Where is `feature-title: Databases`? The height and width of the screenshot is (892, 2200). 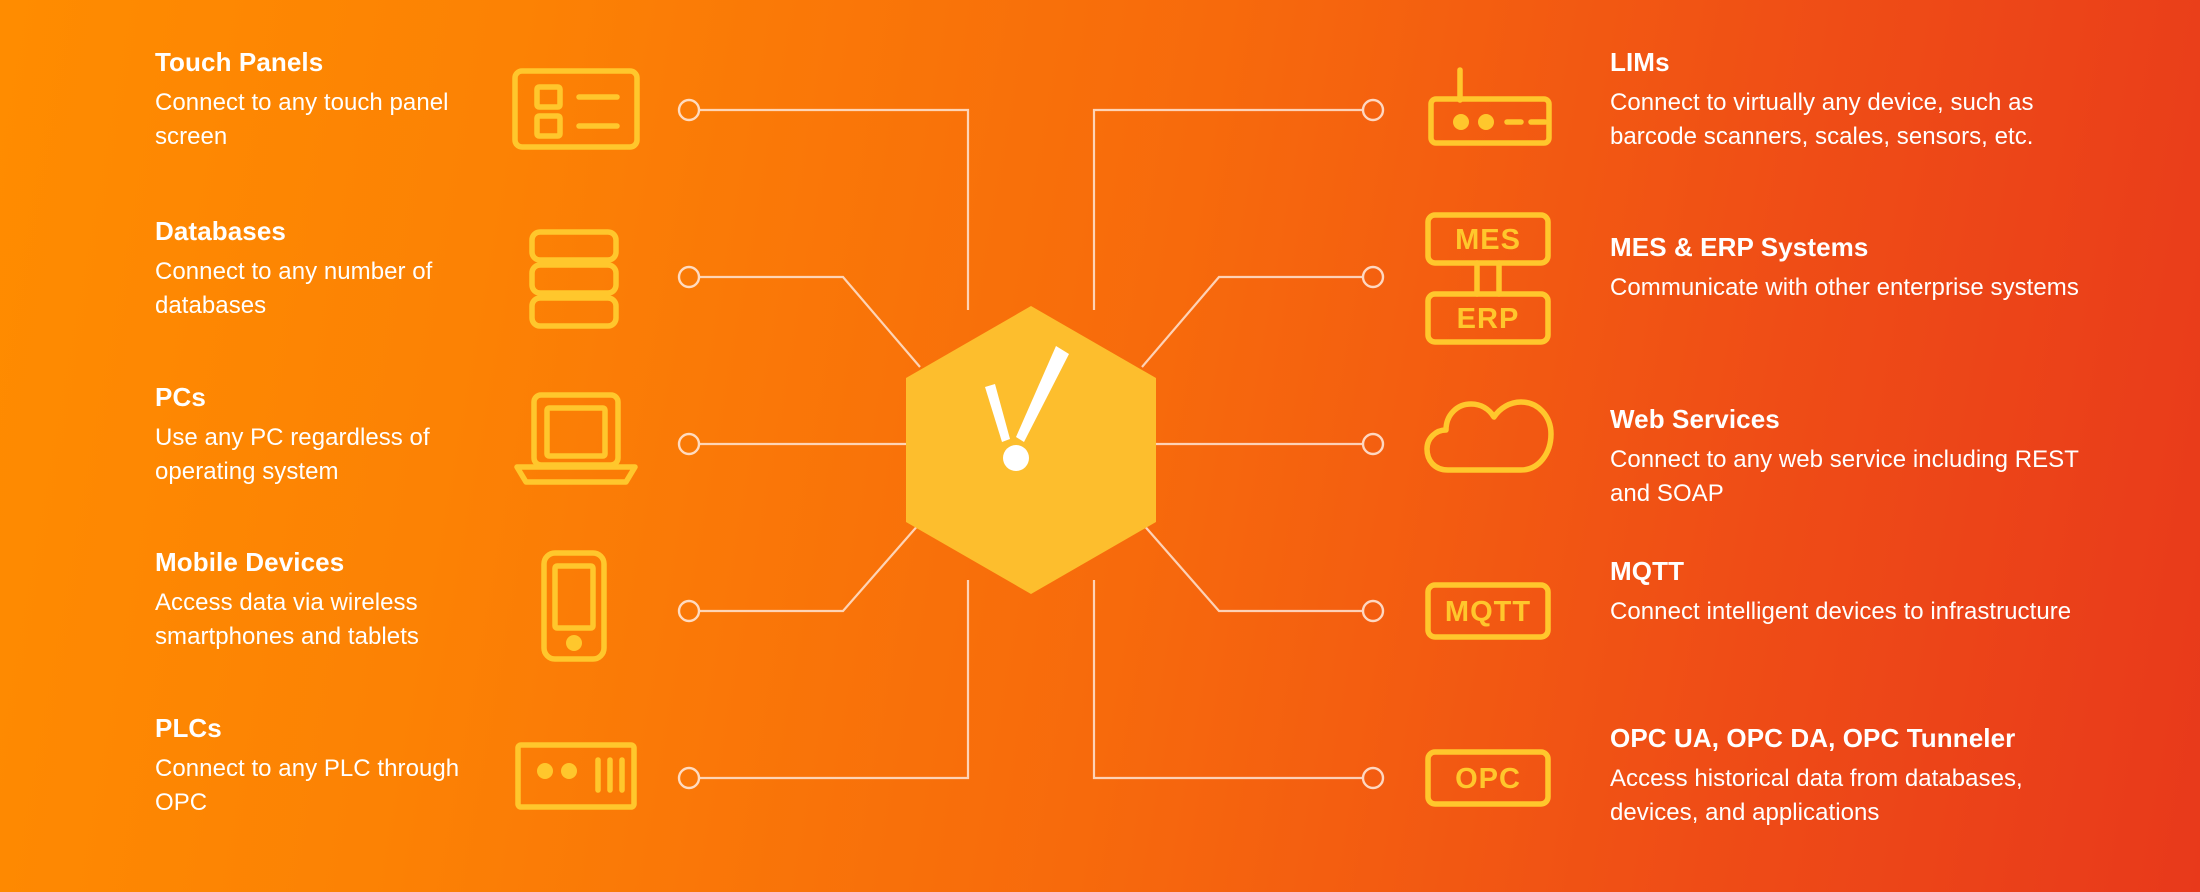
feature-title: Databases is located at coordinates (220, 231).